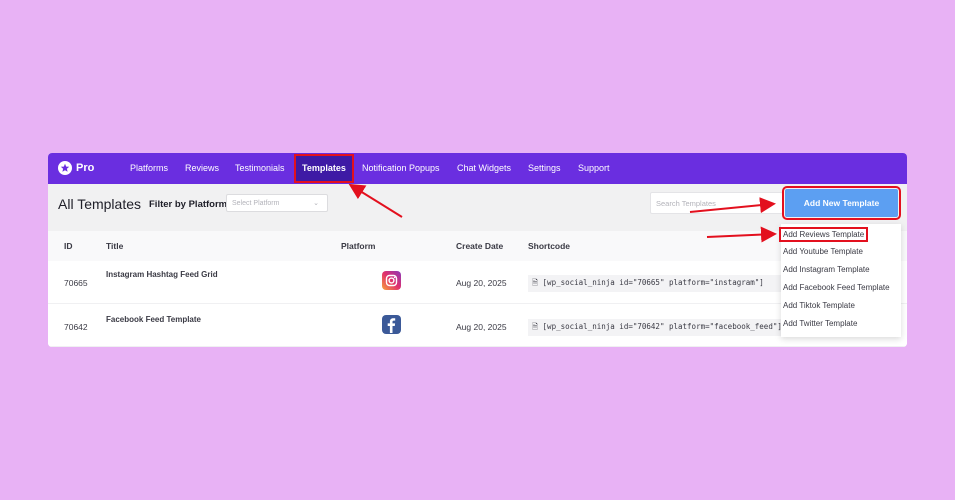 The image size is (955, 500). Describe the element at coordinates (188, 204) in the screenshot. I see `filter-label: Filter by Platform` at that location.